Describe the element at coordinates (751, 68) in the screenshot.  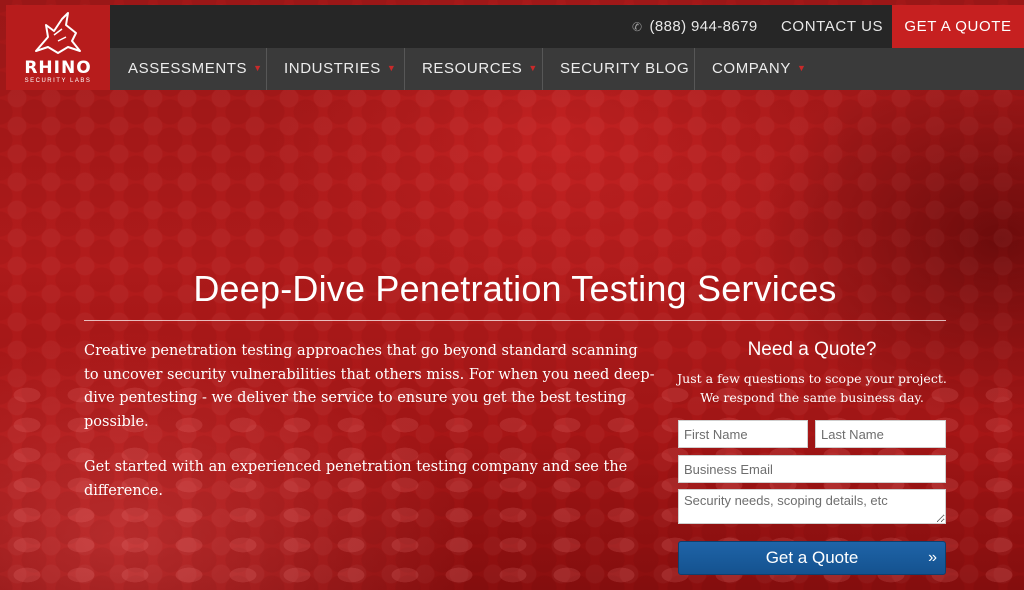
I see `nav-label: COMPANY` at that location.